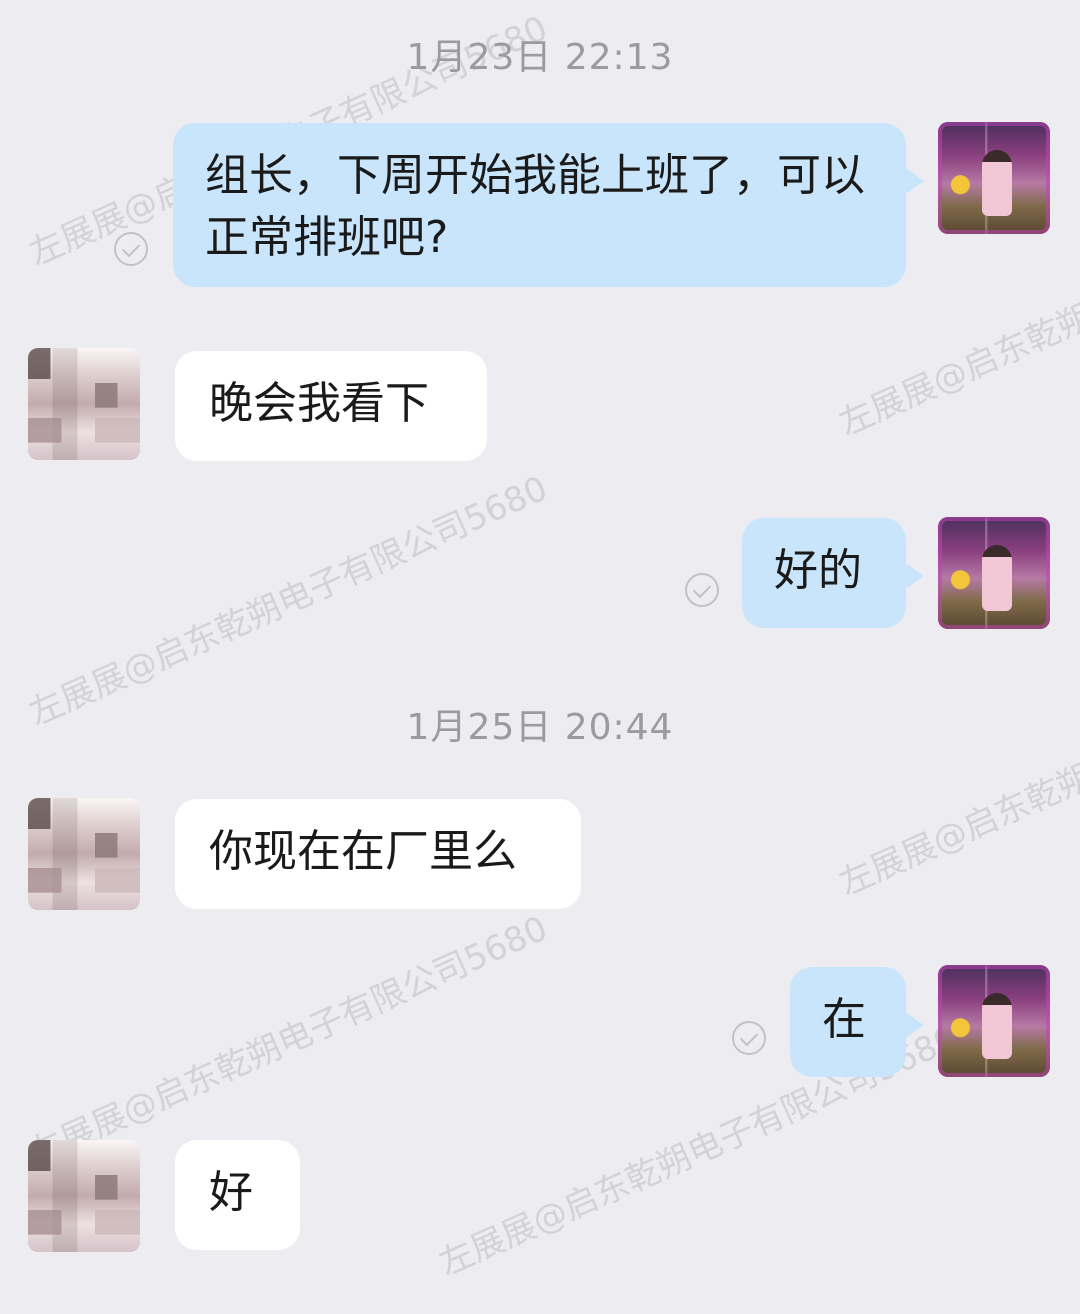 The height and width of the screenshot is (1314, 1080). Describe the element at coordinates (540, 57) in the screenshot. I see `message-timestamp: 1月23日 22:13` at that location.